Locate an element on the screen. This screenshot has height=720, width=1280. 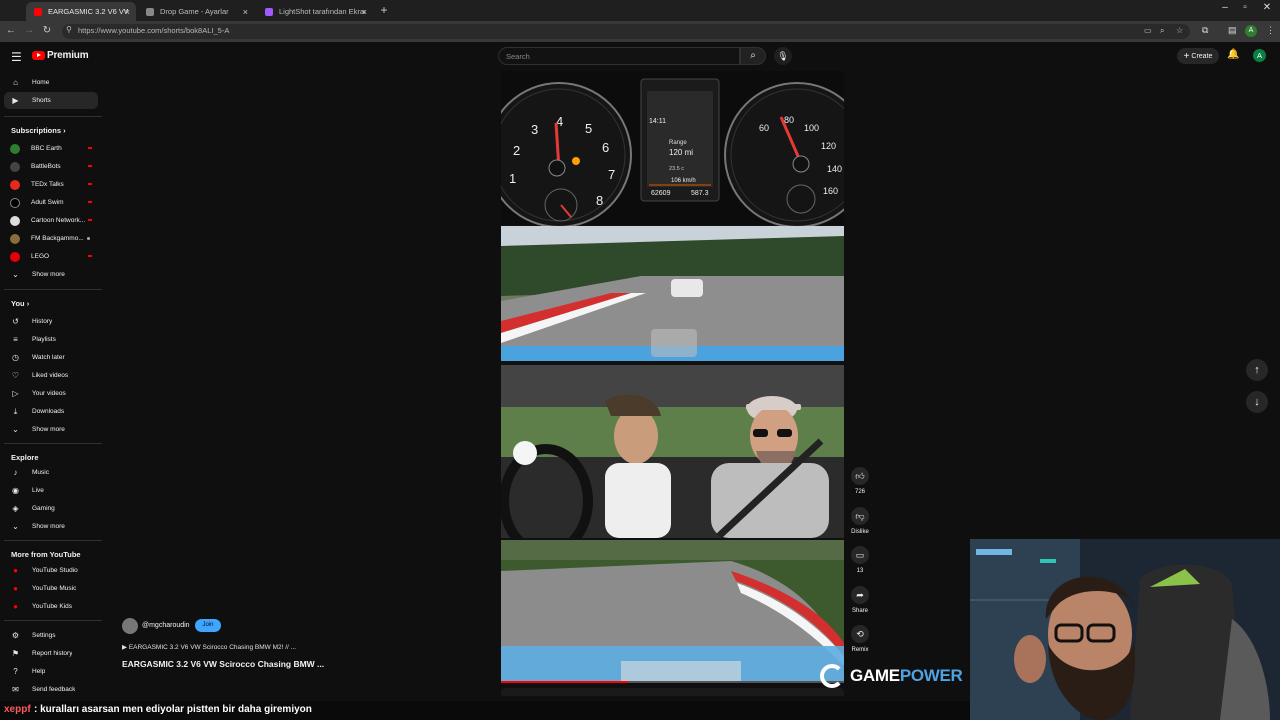
maximize-icon: ▫ is located at coordinates (1245, 7).